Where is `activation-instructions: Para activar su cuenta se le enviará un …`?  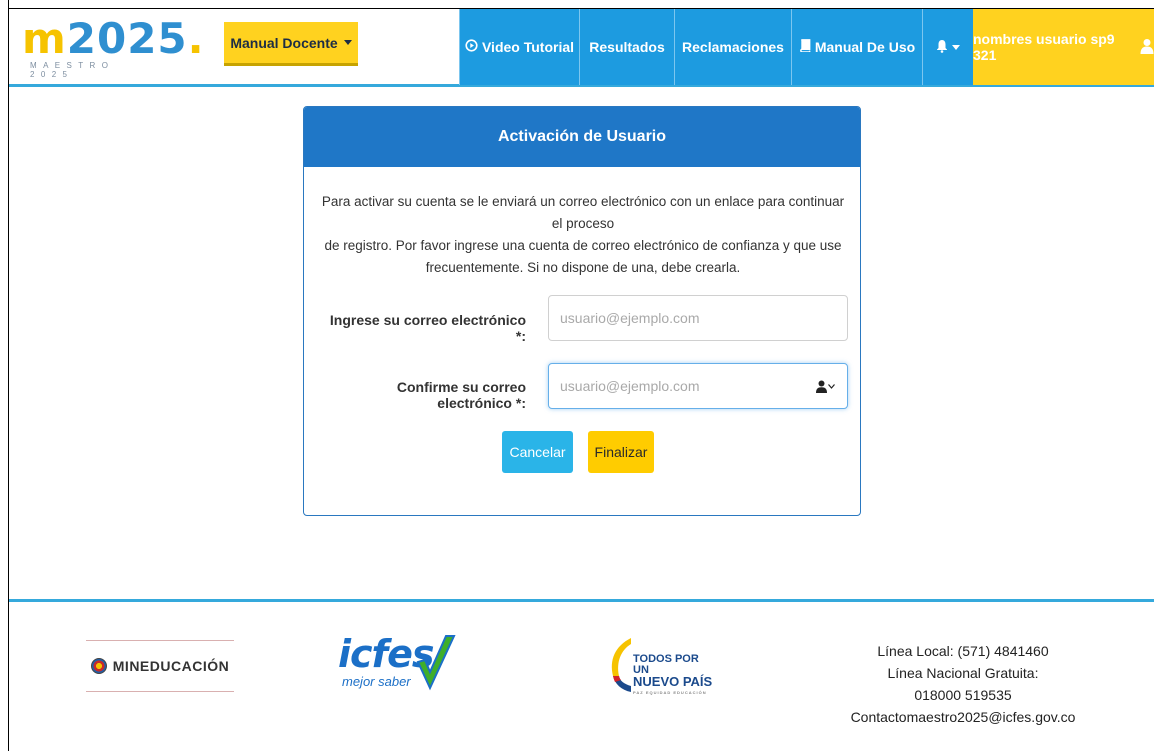
activation-instructions: Para activar su cuenta se le enviará un … is located at coordinates (583, 234).